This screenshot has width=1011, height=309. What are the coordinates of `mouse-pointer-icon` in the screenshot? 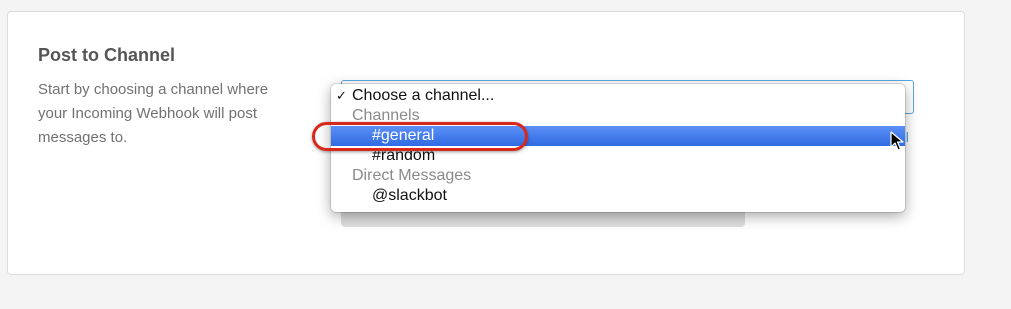 It's located at (897, 141).